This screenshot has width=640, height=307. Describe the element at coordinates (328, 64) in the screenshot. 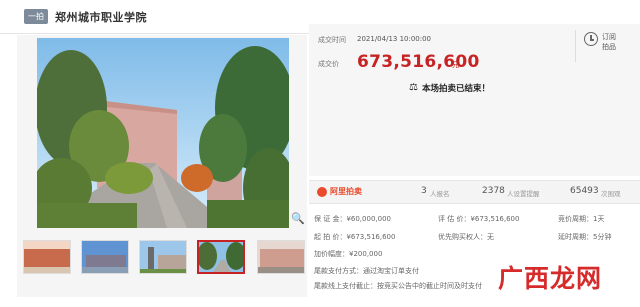

I see `deal-price-label: 成交价` at that location.